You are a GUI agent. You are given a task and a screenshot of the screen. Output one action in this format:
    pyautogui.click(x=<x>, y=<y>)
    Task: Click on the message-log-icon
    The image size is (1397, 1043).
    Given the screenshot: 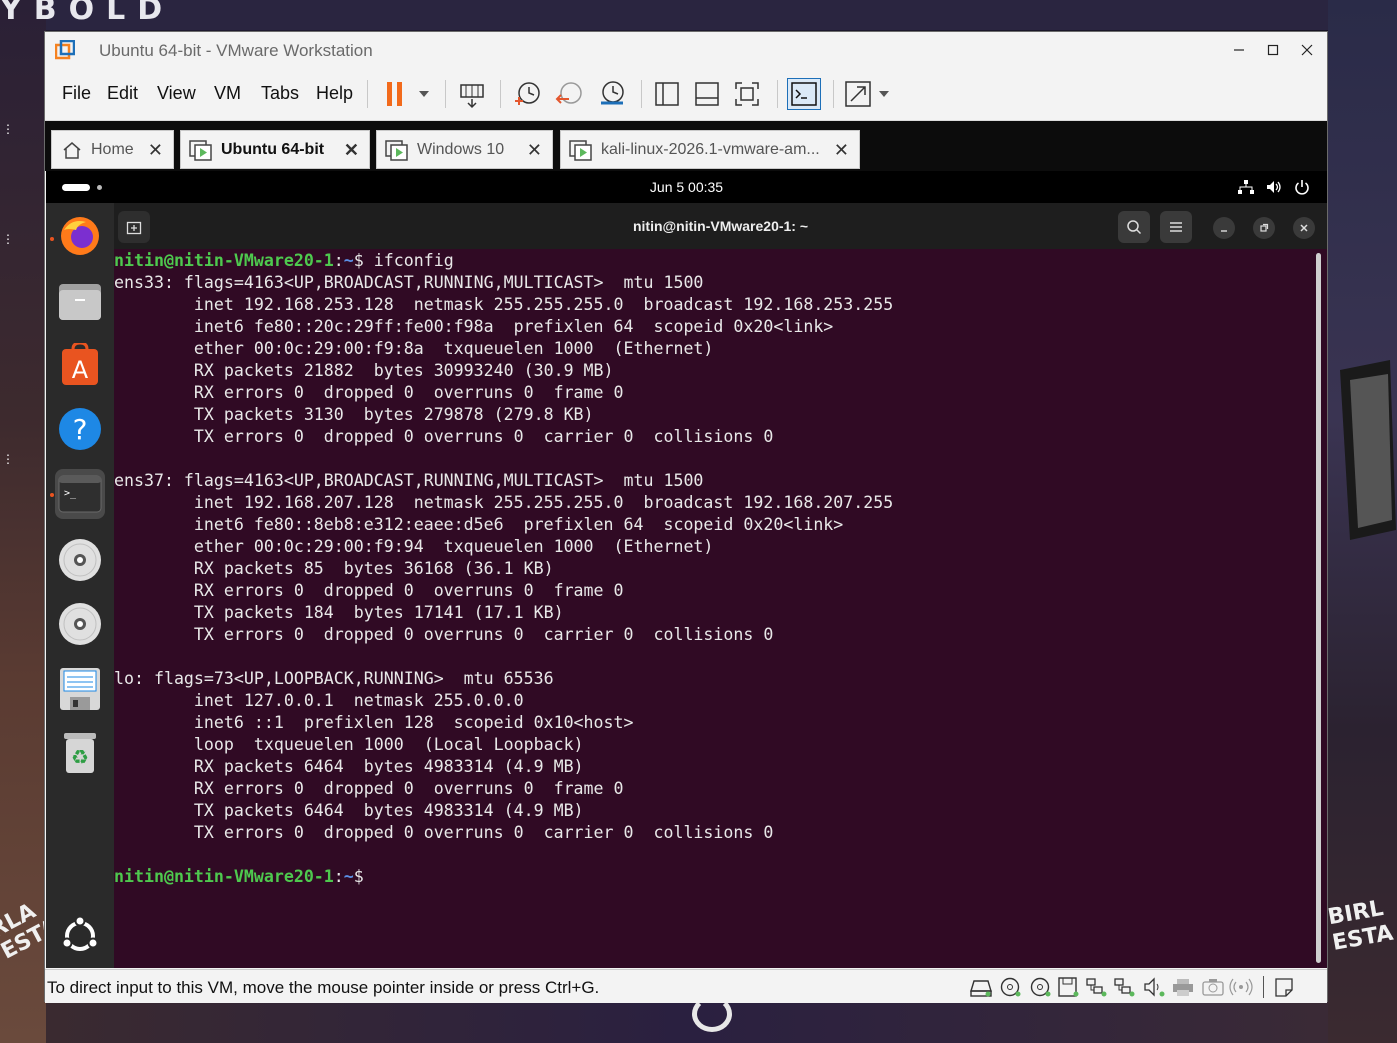 What is the action you would take?
    pyautogui.click(x=1285, y=987)
    